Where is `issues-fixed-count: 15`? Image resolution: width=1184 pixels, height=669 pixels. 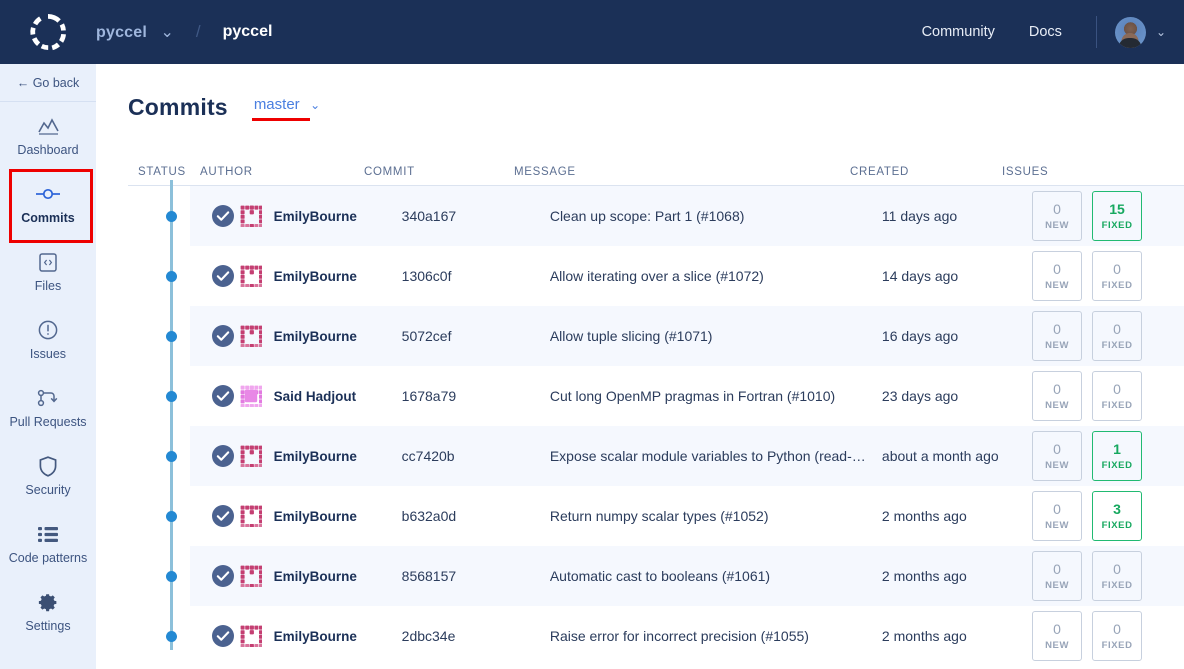
issues-fixed-count: 15 is located at coordinates (1117, 209).